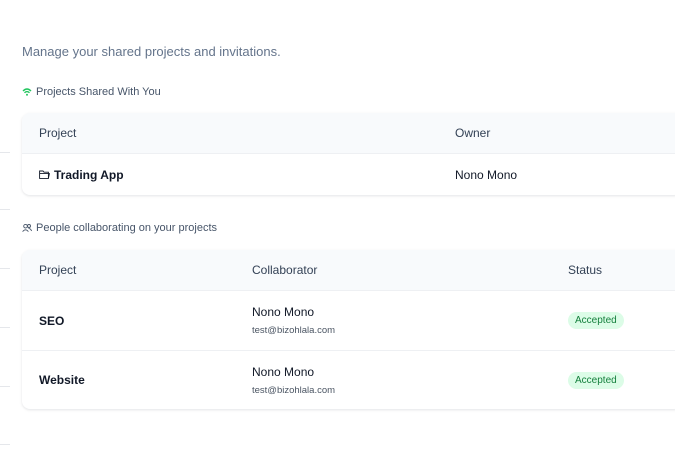 The image size is (675, 457). What do you see at coordinates (473, 133) in the screenshot?
I see `column-header-owner: Owner` at bounding box center [473, 133].